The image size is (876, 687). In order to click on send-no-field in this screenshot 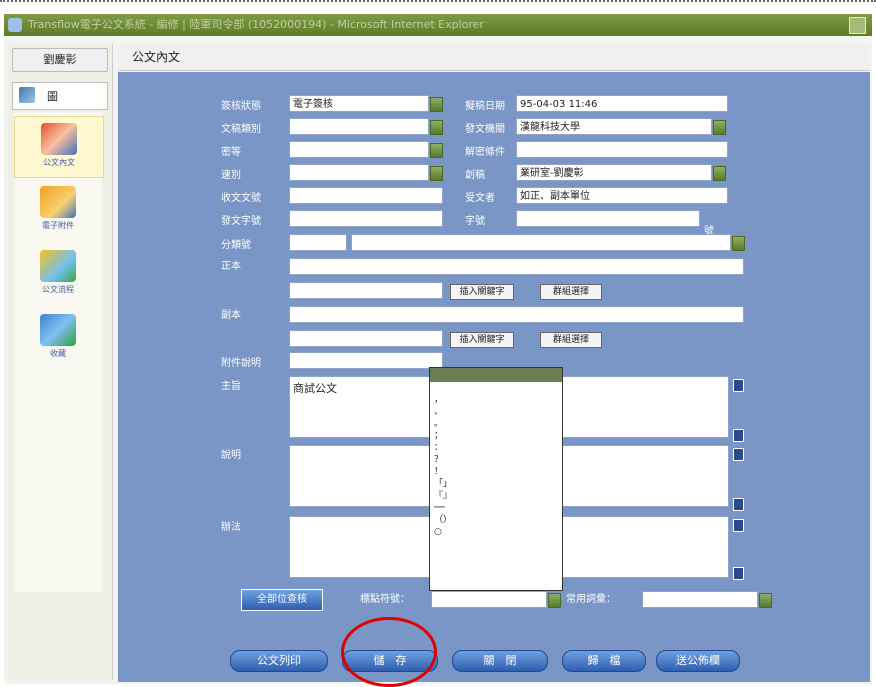, I will do `click(366, 218)`.